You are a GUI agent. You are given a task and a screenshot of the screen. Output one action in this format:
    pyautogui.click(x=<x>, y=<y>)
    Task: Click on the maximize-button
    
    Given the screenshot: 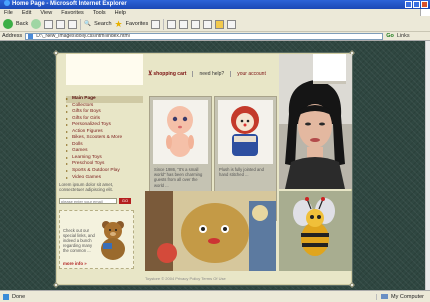 What is the action you would take?
    pyautogui.click(x=416, y=4)
    